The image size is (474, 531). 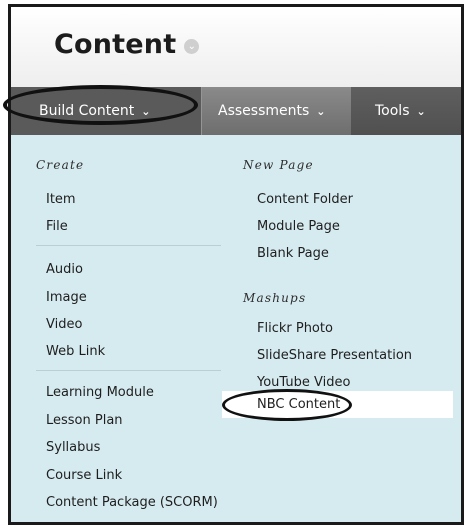 I want to click on action-toolbar: Build Content ⌄ Assessments ⌄ Tools ⌄, so click(x=236, y=111).